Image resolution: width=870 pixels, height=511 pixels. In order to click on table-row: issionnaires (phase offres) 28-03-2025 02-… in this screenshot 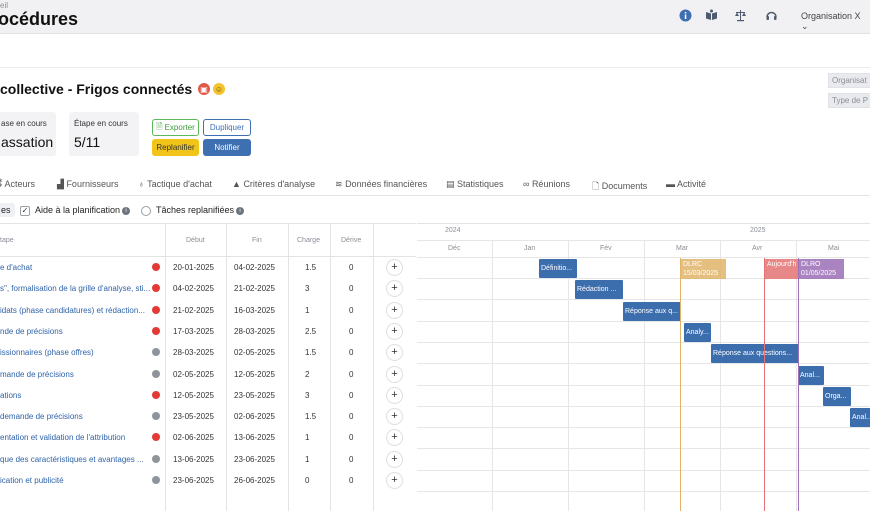, I will do `click(208, 352)`.